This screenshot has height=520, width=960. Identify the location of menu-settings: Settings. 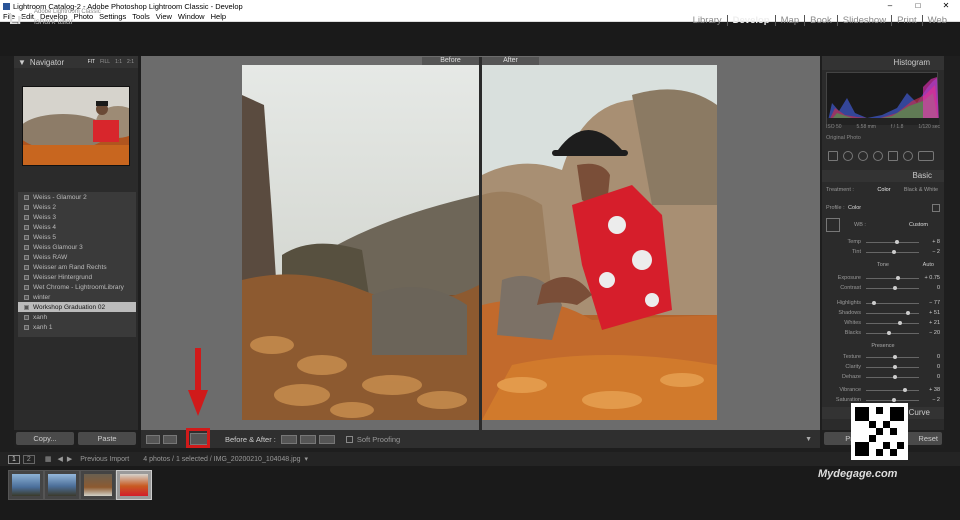
(112, 16).